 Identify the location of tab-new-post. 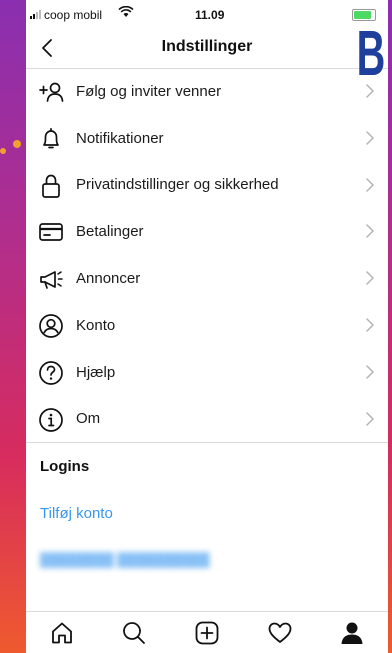
(207, 632).